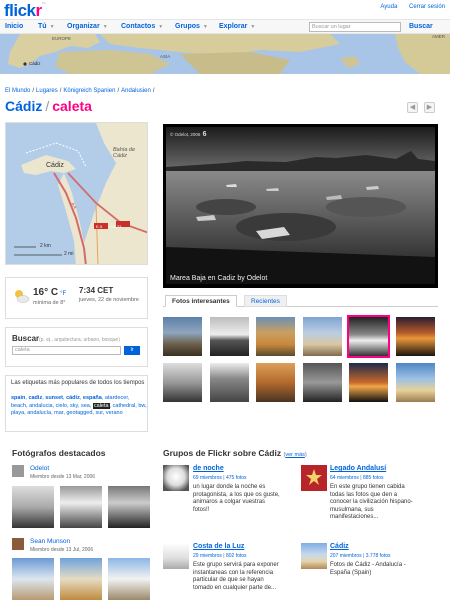 This screenshot has height=609, width=450. Describe the element at coordinates (14, 26) in the screenshot. I see `nav-inicio: Inicio` at that location.